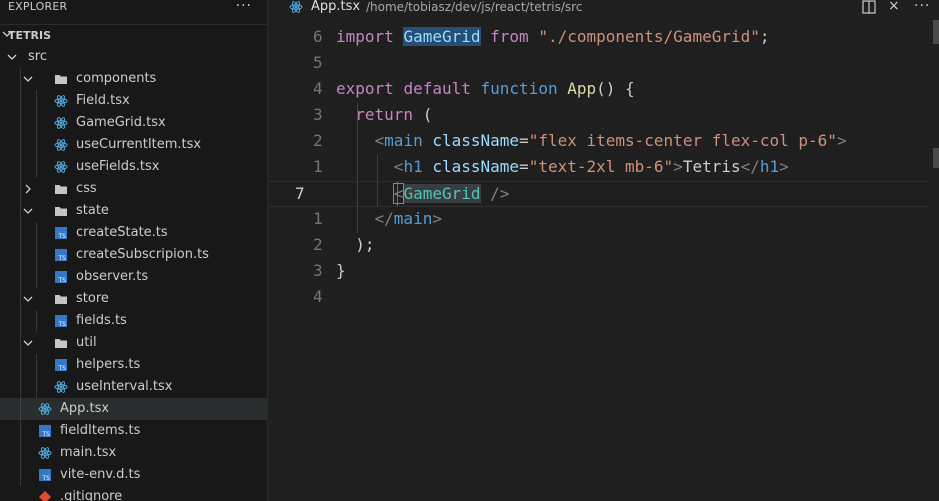  What do you see at coordinates (133, 233) in the screenshot?
I see `file-item: TS createState.ts` at bounding box center [133, 233].